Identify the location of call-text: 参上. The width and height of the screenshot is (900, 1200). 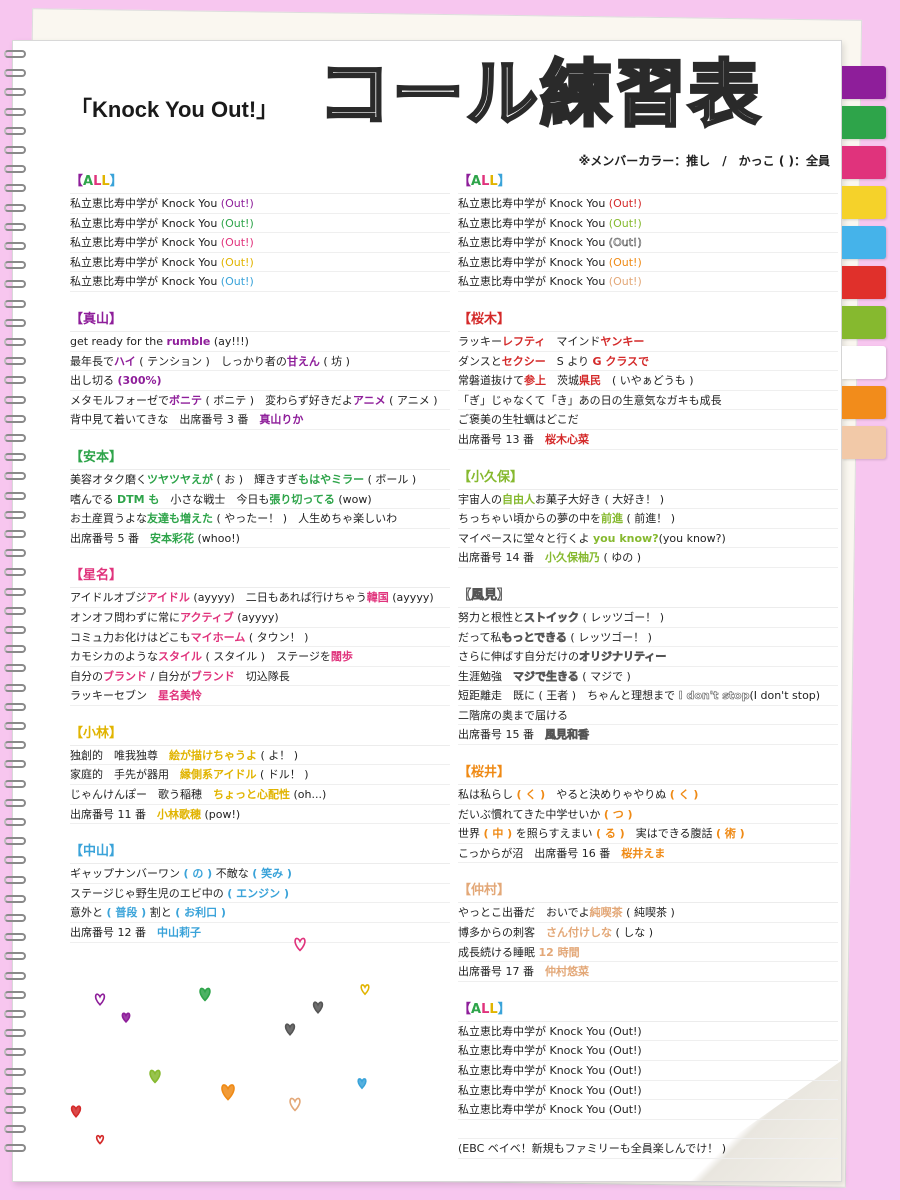
(535, 381).